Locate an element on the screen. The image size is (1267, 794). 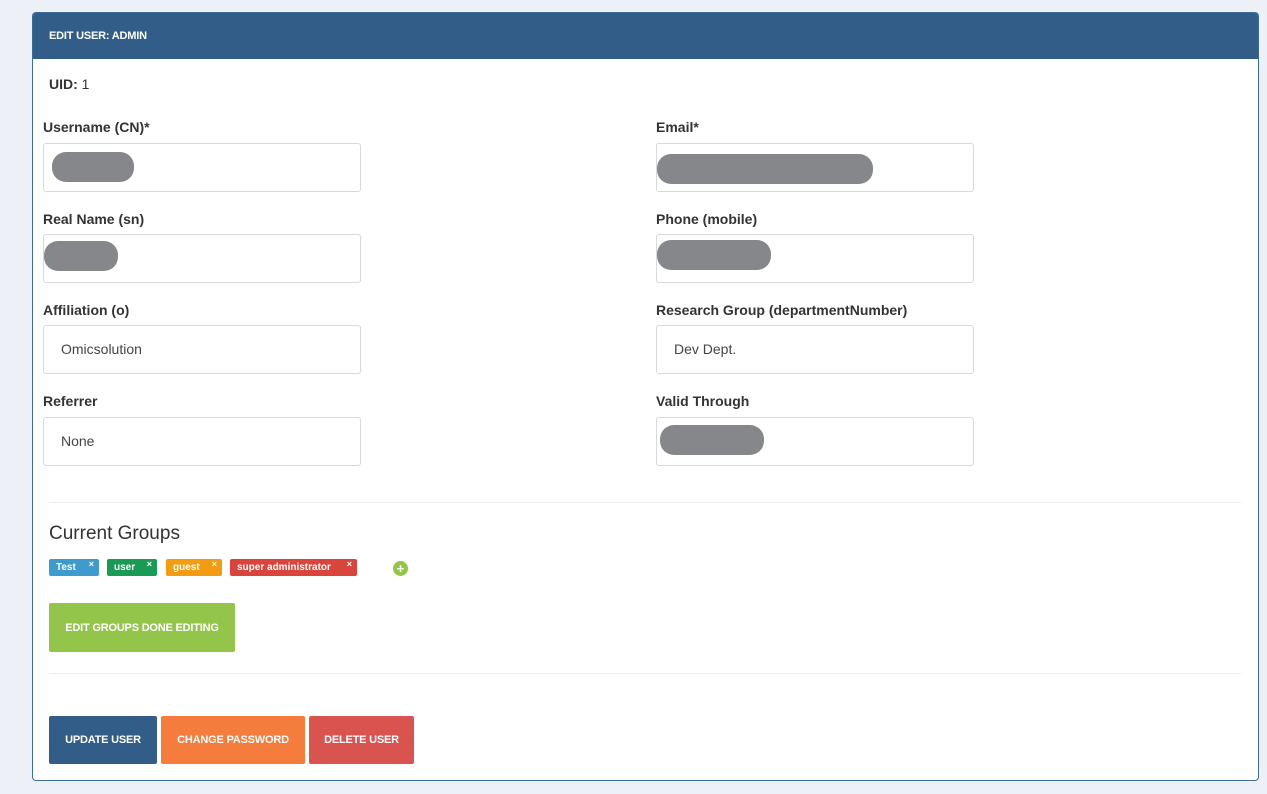
change-password-button: CHANGE PASSWORD is located at coordinates (233, 740).